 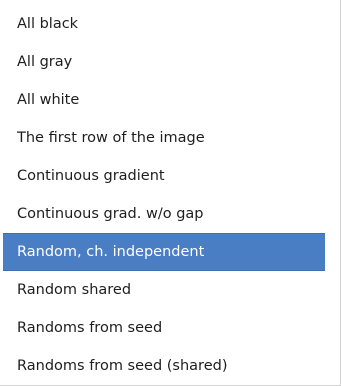 I want to click on menu-item-random-shared: Random shared, so click(x=164, y=290).